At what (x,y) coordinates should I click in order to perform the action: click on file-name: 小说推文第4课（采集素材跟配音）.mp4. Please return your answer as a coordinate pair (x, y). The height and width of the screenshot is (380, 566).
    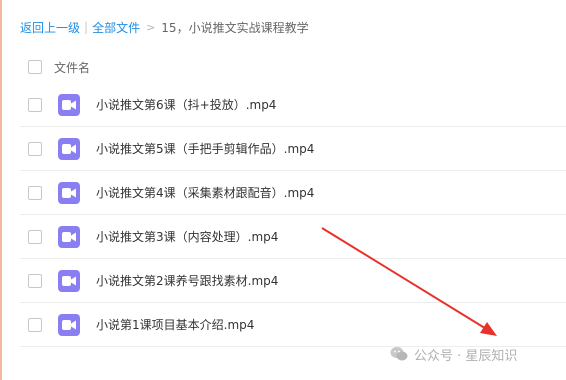
    Looking at the image, I should click on (205, 192).